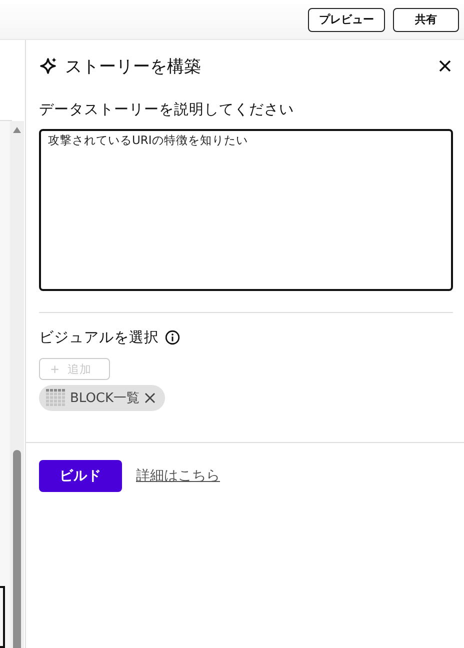  What do you see at coordinates (172, 337) in the screenshot?
I see `info-icon` at bounding box center [172, 337].